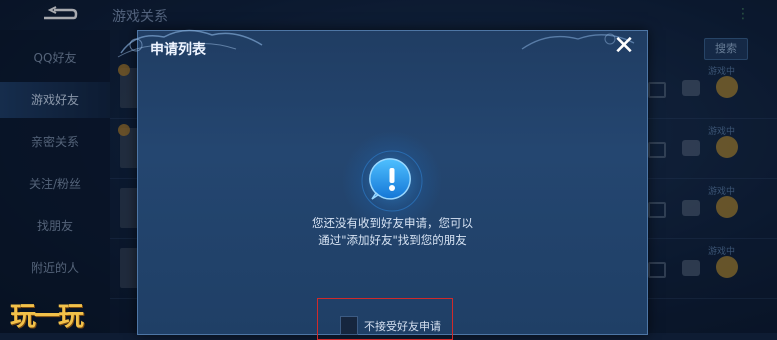 Image resolution: width=777 pixels, height=340 pixels. Describe the element at coordinates (402, 326) in the screenshot. I see `reject-requests-label: 不接受好友申请` at that location.